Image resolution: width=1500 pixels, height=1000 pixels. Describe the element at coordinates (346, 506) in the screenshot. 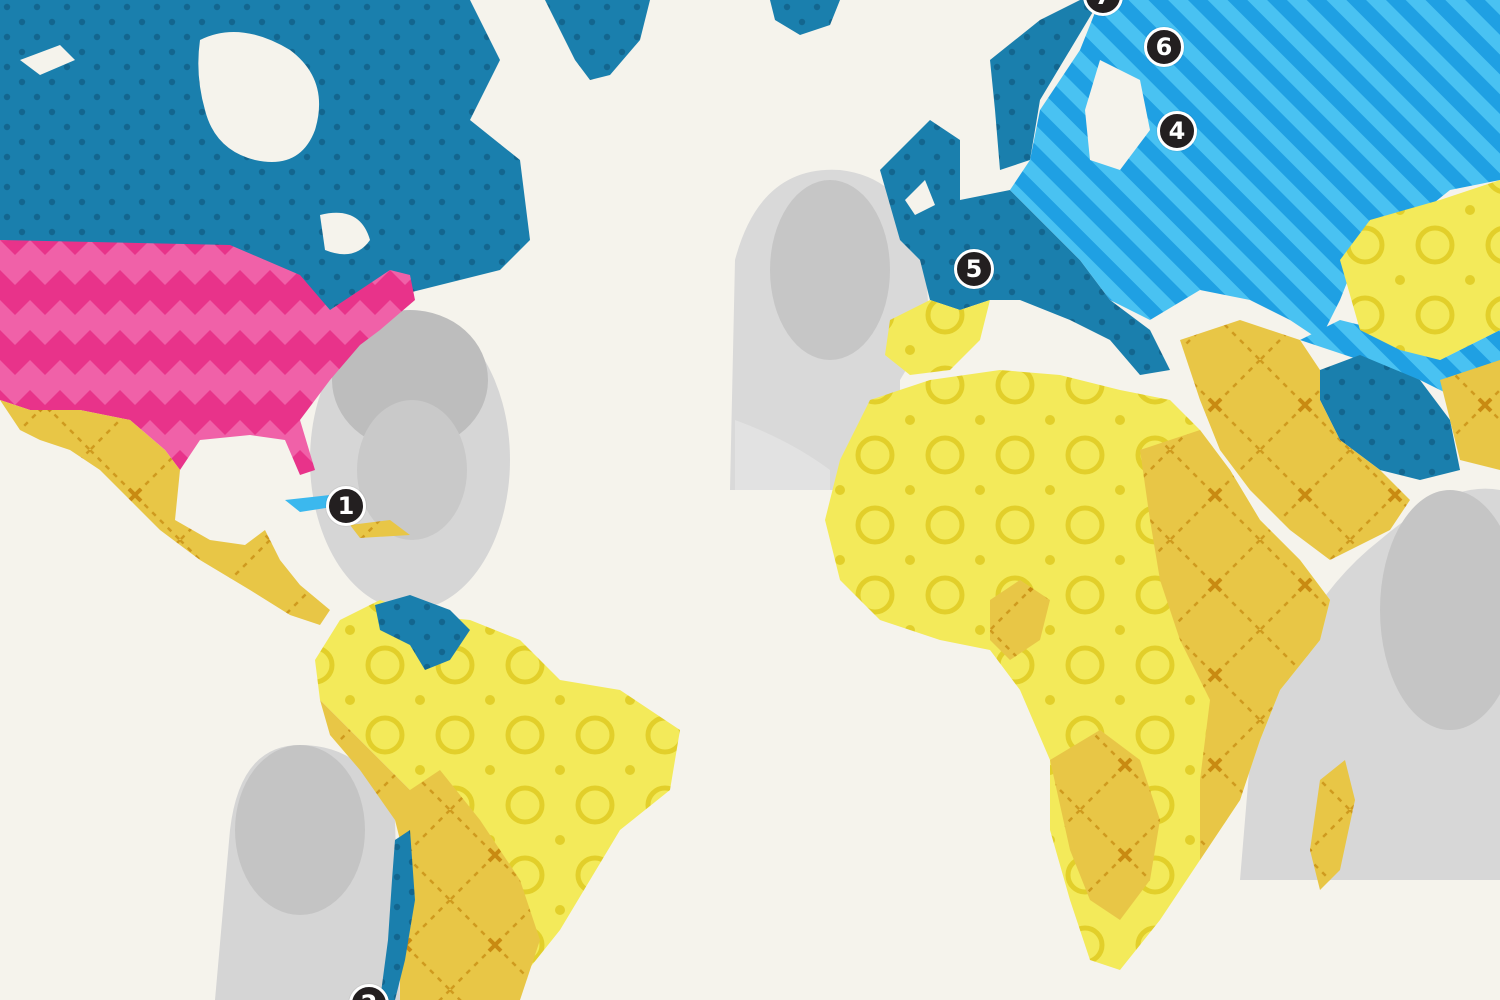

I see `map-marker-1: 1` at that location.